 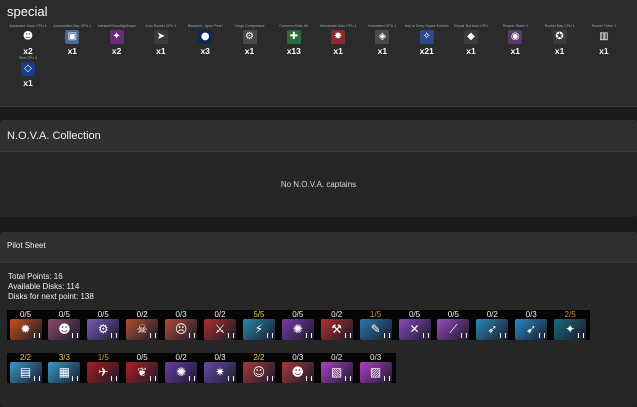 What do you see at coordinates (471, 26) in the screenshot?
I see `special-item-name: Repair Bot Auto CPU` at bounding box center [471, 26].